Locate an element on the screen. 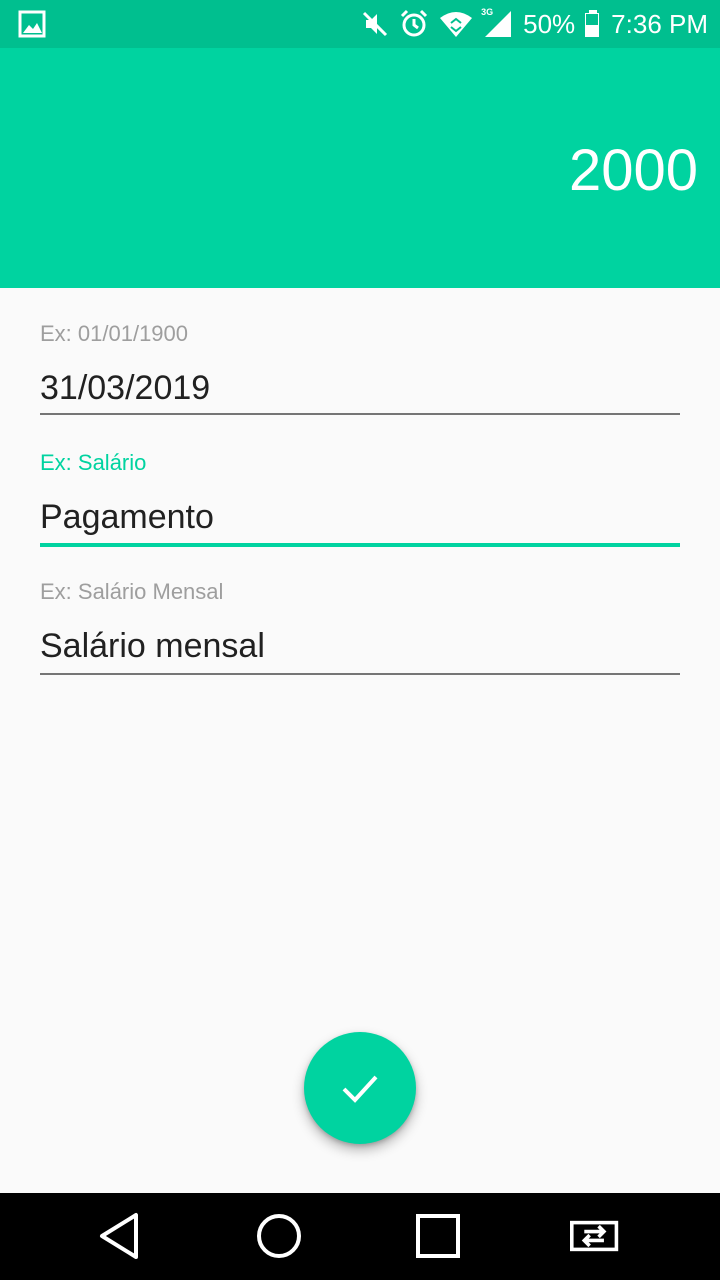  battery-icon is located at coordinates (593, 24).